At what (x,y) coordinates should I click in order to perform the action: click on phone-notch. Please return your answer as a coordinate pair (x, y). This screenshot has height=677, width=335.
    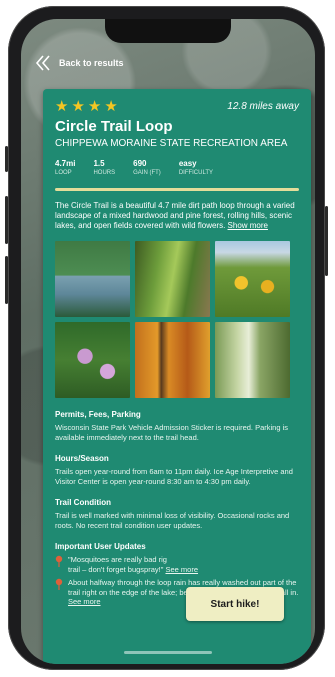
    Looking at the image, I should click on (168, 31).